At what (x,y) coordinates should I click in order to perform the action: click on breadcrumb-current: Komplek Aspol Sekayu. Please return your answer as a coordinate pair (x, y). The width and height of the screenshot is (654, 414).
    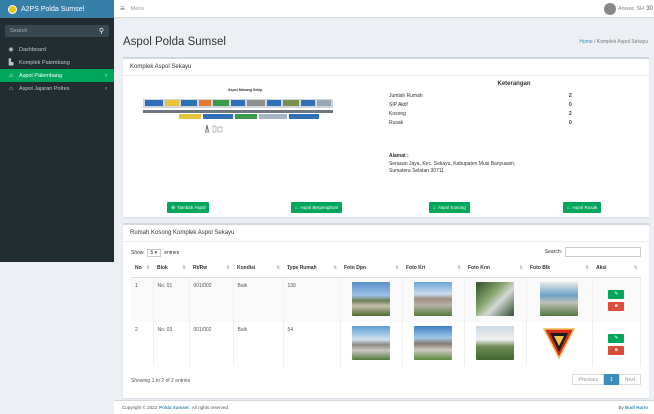
    Looking at the image, I should click on (622, 42).